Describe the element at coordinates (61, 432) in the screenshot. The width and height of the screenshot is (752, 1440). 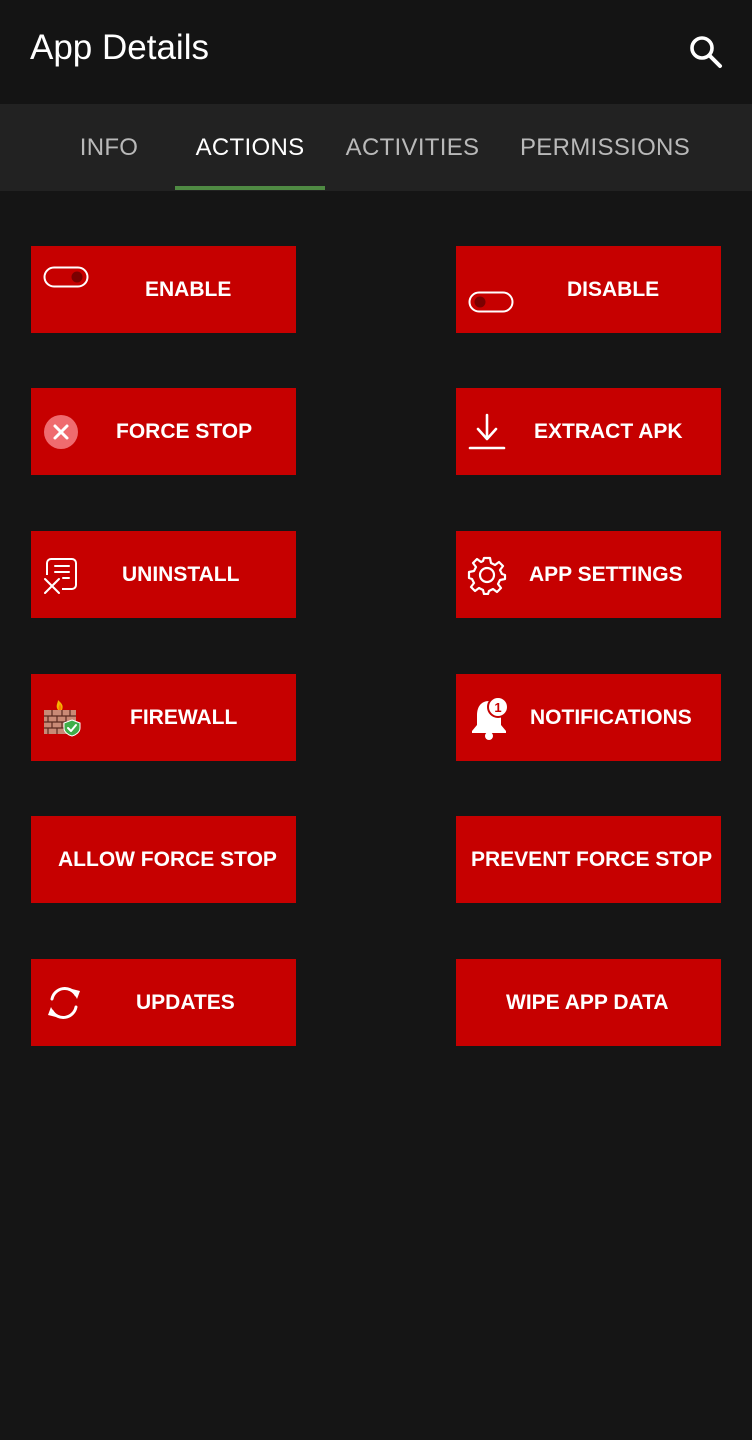
I see `close-circle-icon` at that location.